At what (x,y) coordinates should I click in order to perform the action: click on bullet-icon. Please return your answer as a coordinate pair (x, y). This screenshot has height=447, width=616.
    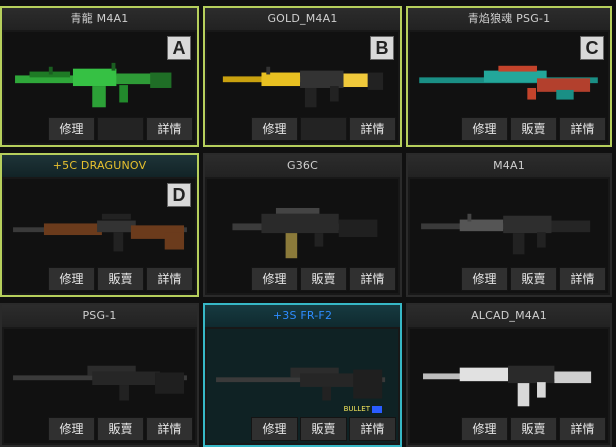
    Looking at the image, I should click on (377, 409).